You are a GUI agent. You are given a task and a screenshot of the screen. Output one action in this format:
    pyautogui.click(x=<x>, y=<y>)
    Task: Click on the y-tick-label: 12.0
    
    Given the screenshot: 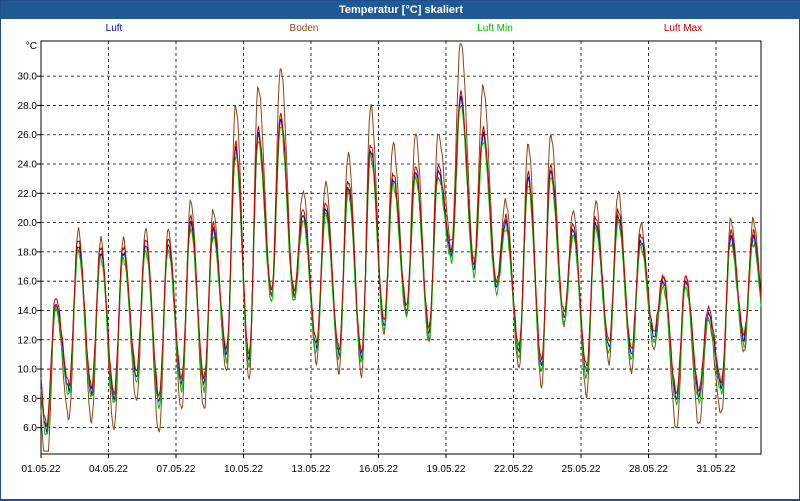 What is the action you would take?
    pyautogui.click(x=28, y=340)
    